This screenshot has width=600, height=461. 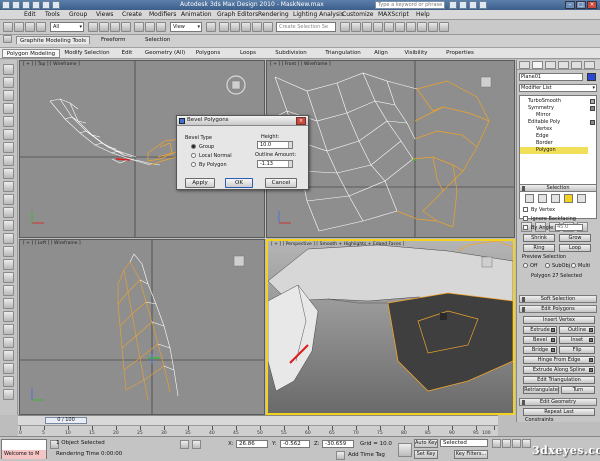 I want to click on edit-polygons-rollout-header: Edit Polygons, so click(x=558, y=309).